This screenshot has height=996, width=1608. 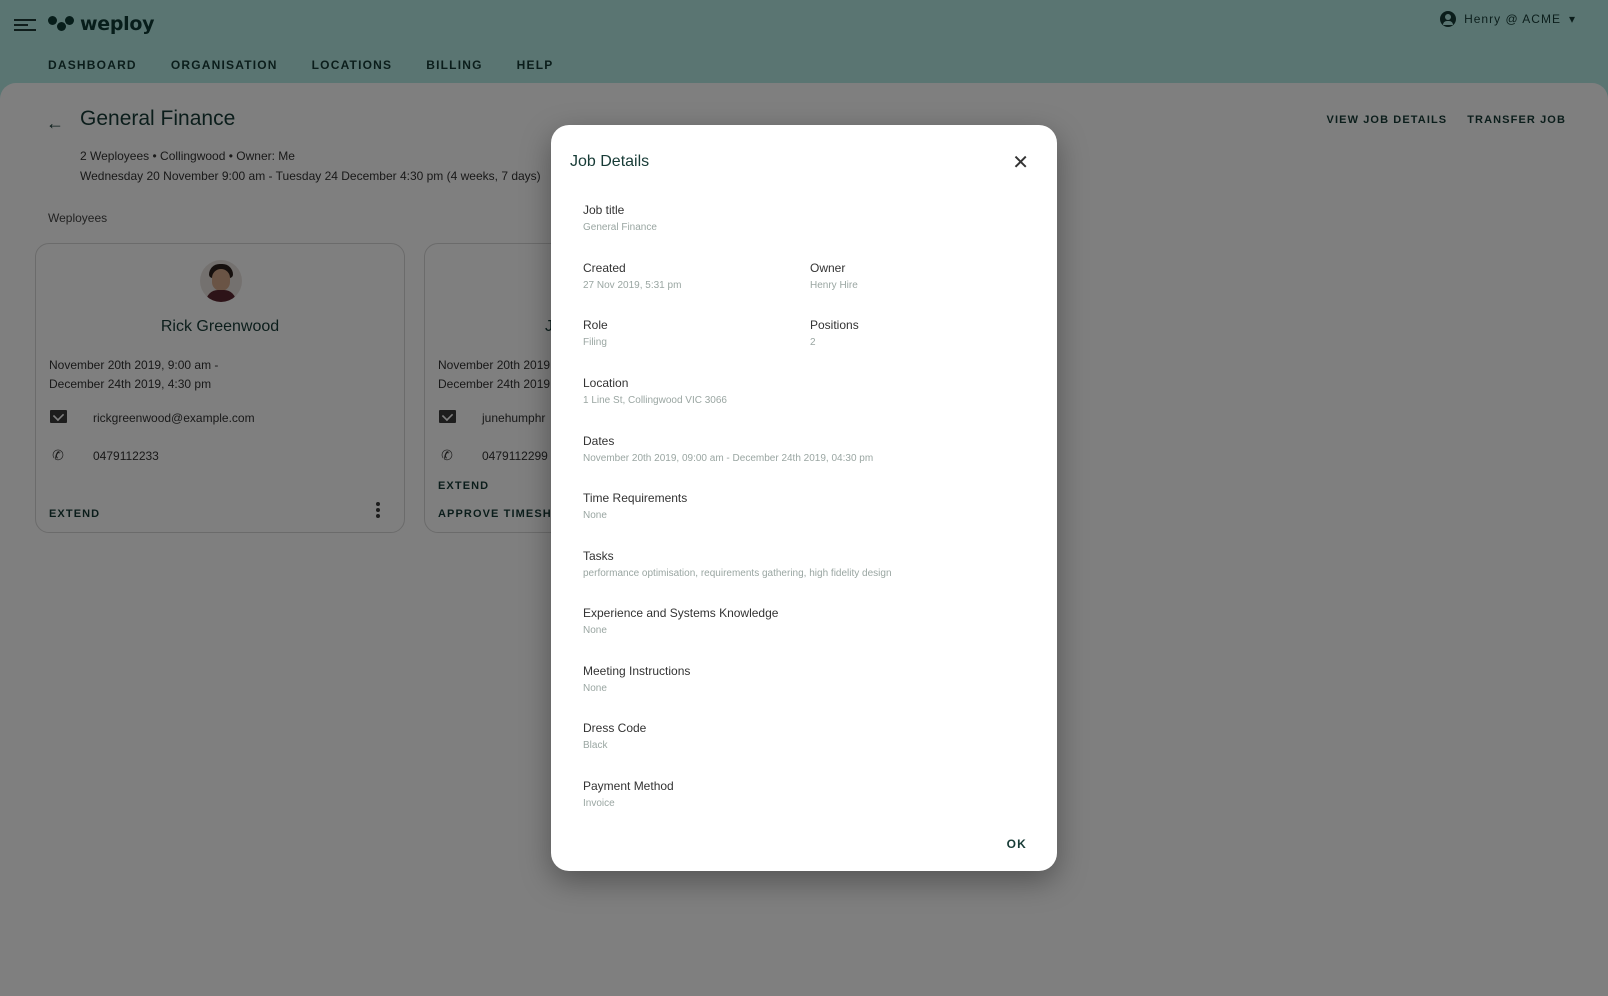 What do you see at coordinates (628, 794) in the screenshot?
I see `field-payment-method: Payment Method Invoice` at bounding box center [628, 794].